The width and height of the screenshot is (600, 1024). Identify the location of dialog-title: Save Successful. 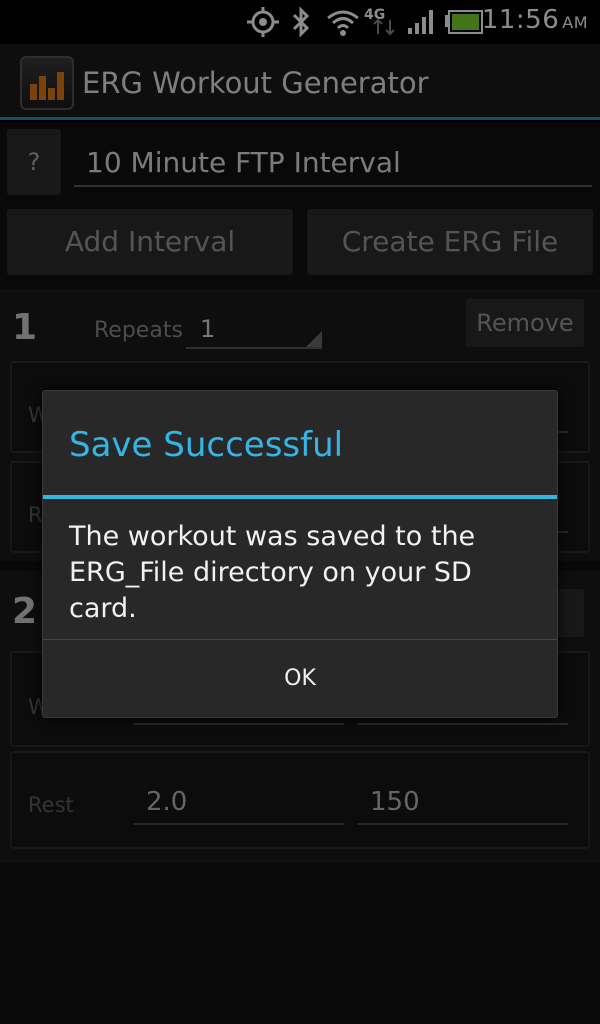
(206, 445).